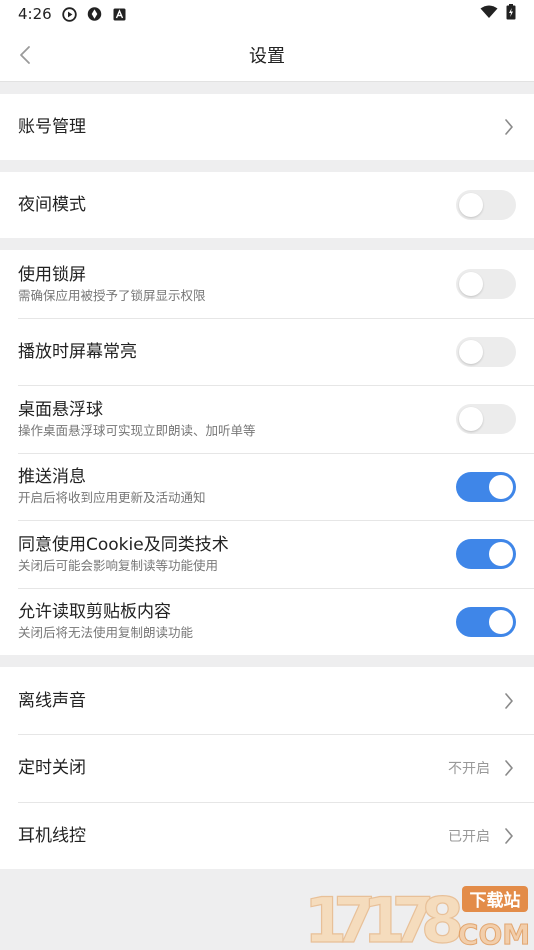 The width and height of the screenshot is (534, 950). What do you see at coordinates (112, 497) in the screenshot?
I see `row-subtitle: 开启后将收到应用更新及活动通知` at bounding box center [112, 497].